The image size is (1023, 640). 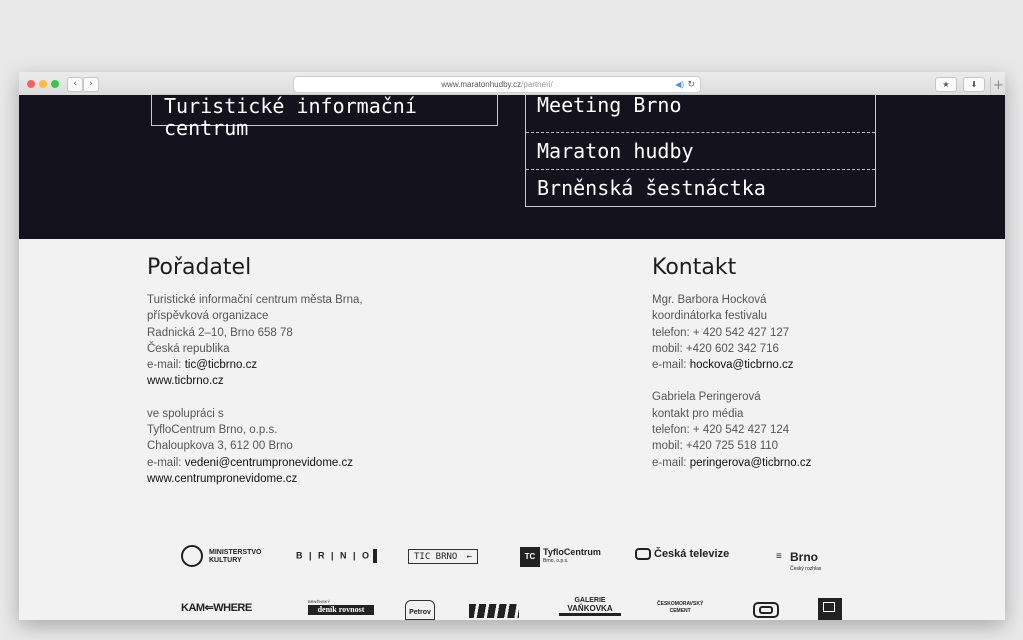 I want to click on logo-dark-square, so click(x=830, y=609).